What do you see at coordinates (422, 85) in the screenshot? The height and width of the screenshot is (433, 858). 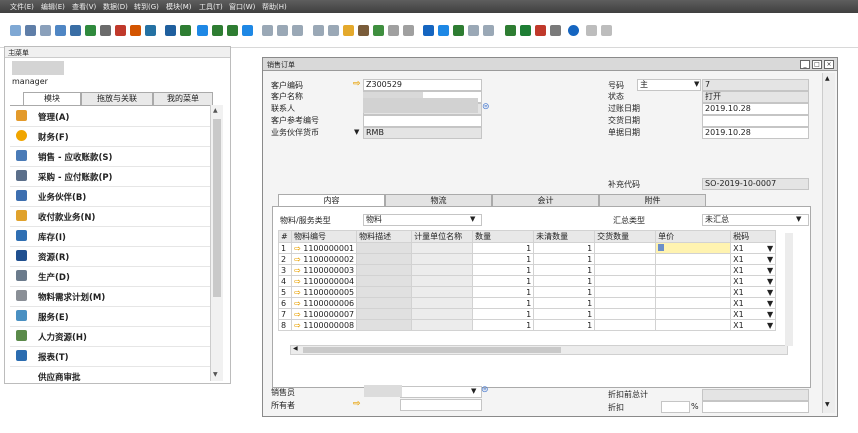 I see `customer-code-field: Z300529` at bounding box center [422, 85].